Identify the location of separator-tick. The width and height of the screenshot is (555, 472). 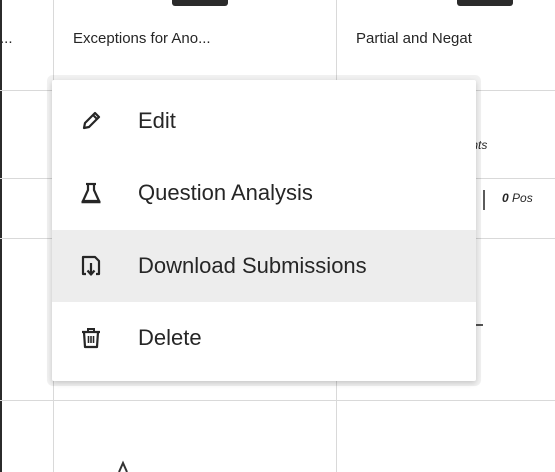
(484, 200).